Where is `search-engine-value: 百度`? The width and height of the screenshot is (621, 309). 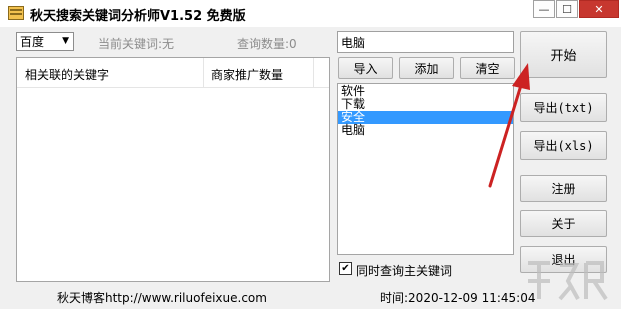 search-engine-value: 百度 is located at coordinates (32, 42).